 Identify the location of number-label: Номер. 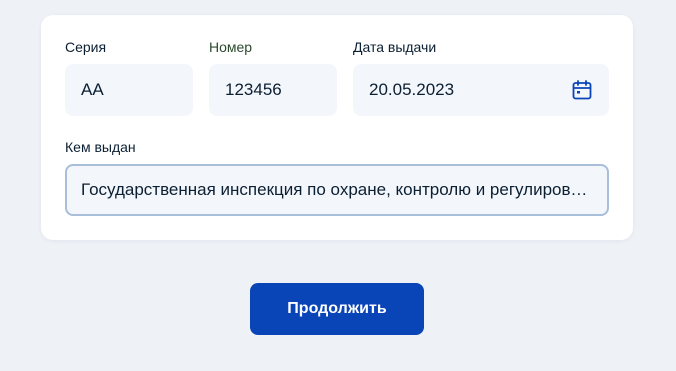
(231, 47).